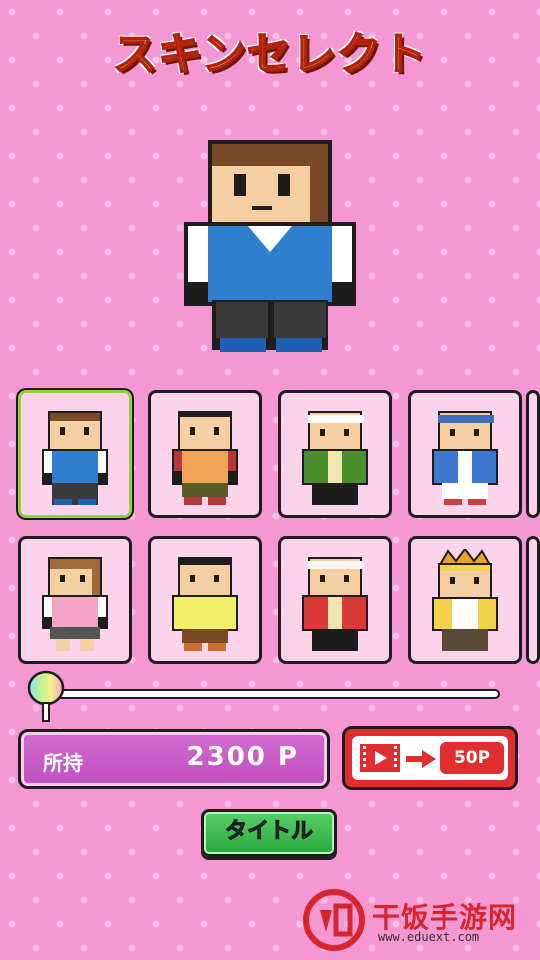 This screenshot has width=540, height=960. I want to click on skin-tile-blue-happi, so click(465, 454).